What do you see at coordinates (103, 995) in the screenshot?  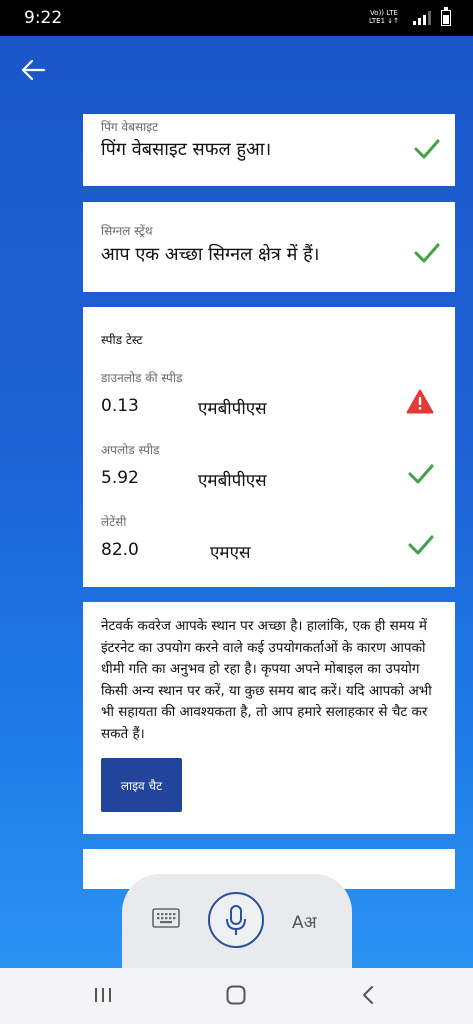 I see `recent-apps-icon` at bounding box center [103, 995].